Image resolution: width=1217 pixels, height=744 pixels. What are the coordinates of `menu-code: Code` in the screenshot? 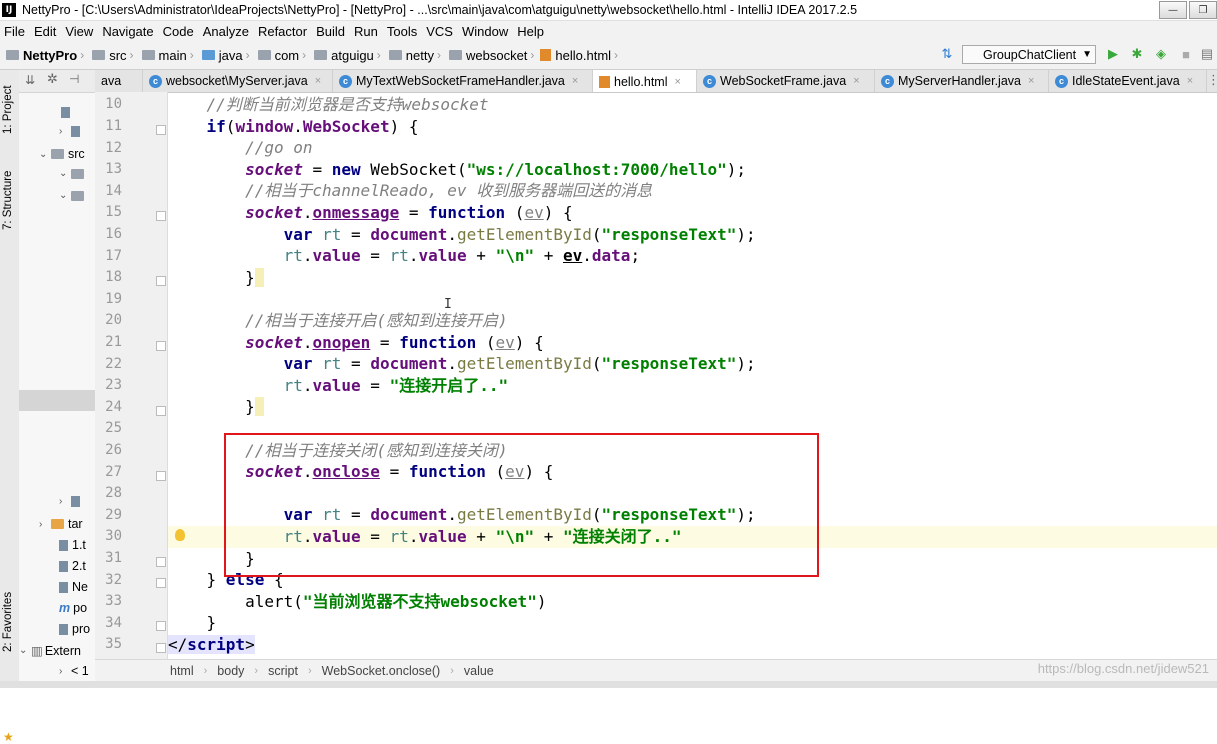 It's located at (179, 31).